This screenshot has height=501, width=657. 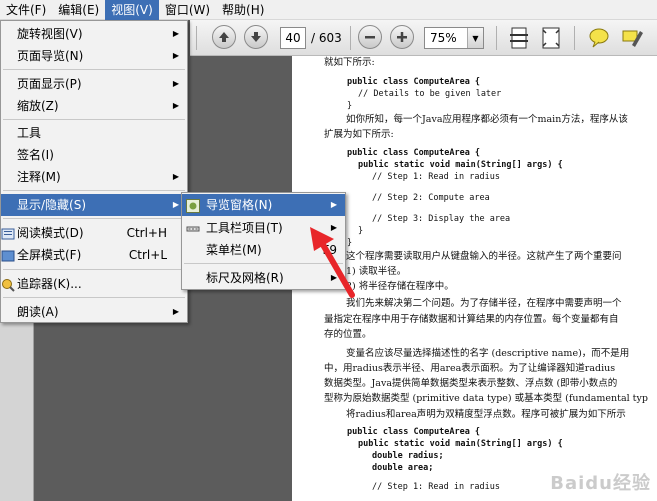 What do you see at coordinates (443, 38) in the screenshot?
I see `zoom-value: 75%` at bounding box center [443, 38].